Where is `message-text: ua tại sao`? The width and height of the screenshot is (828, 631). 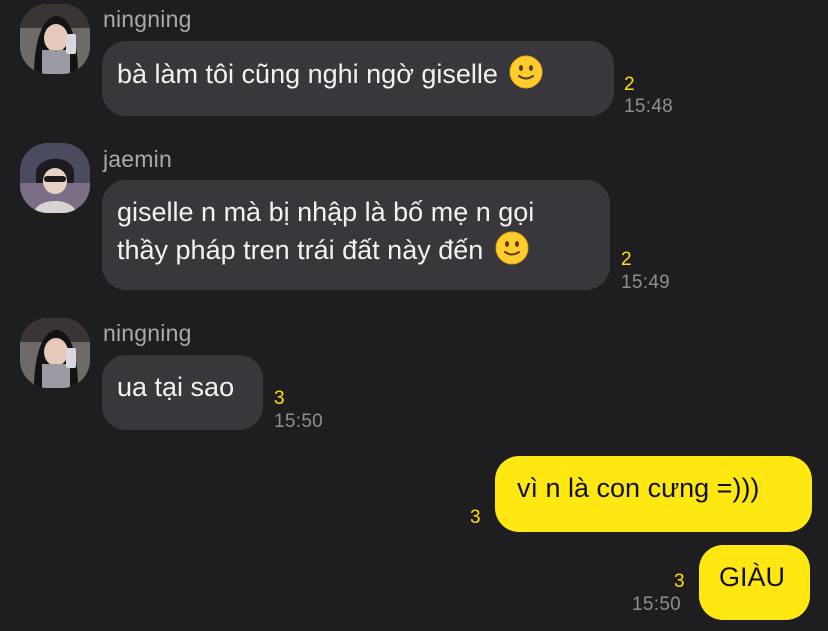 message-text: ua tại sao is located at coordinates (176, 387).